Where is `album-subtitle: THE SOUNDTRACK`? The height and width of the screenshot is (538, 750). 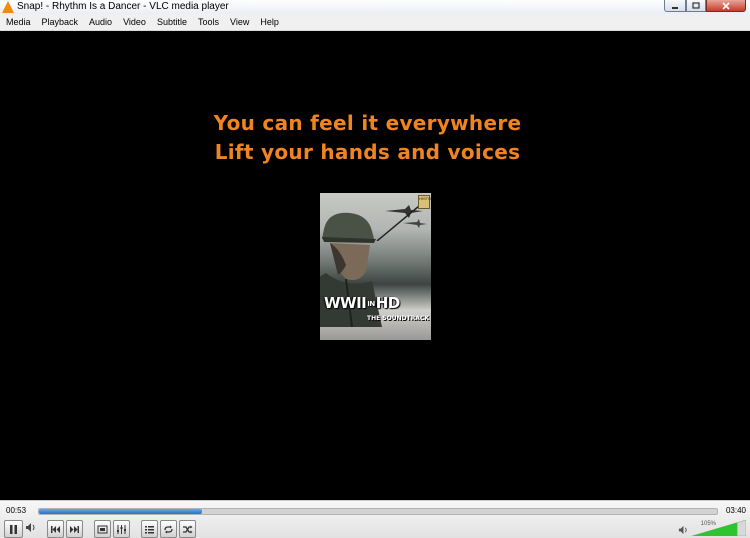
album-subtitle: THE SOUNDTRACK is located at coordinates (398, 318).